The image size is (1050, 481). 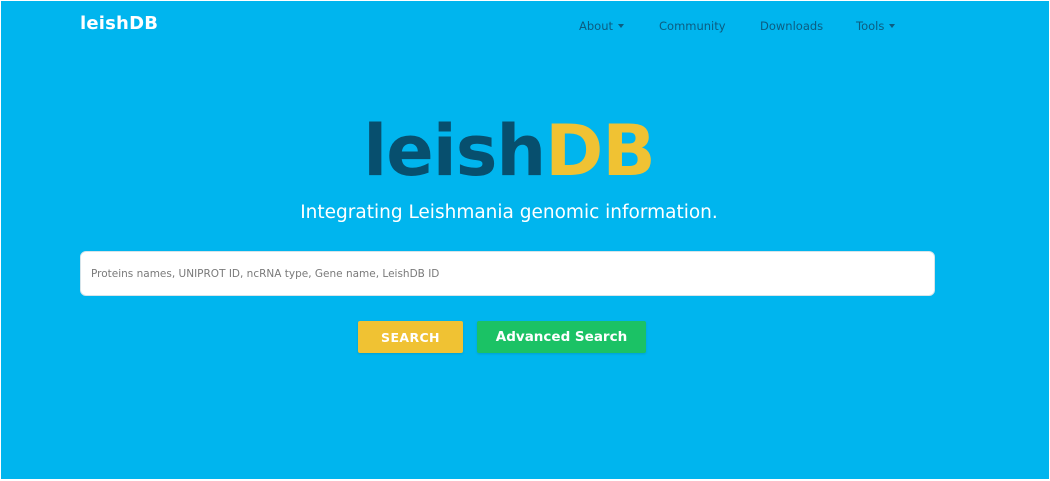 What do you see at coordinates (119, 23) in the screenshot?
I see `navbar-brand-link: leishDB` at bounding box center [119, 23].